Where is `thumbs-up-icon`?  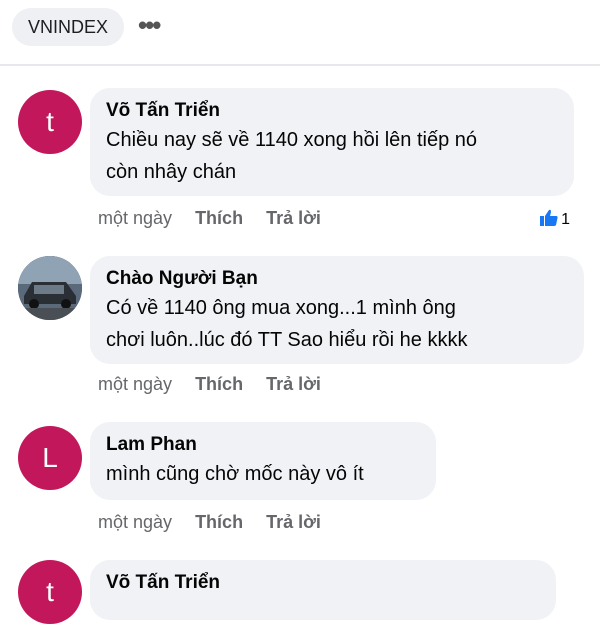
thumbs-up-icon is located at coordinates (549, 217).